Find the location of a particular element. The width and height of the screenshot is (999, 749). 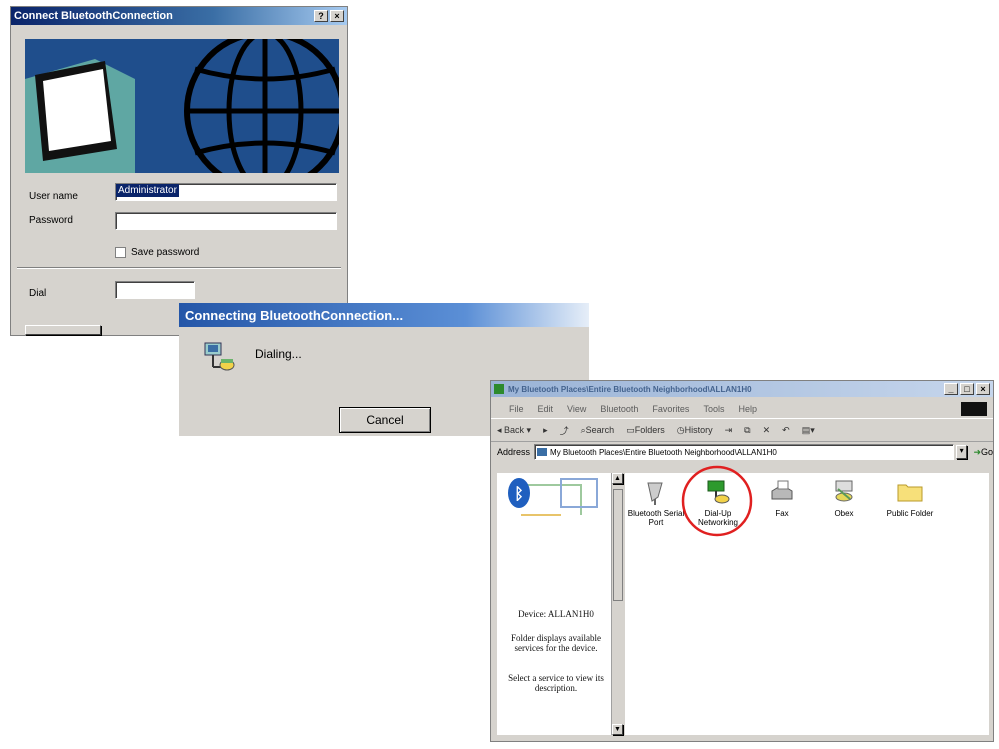

cancel-button: Cancel is located at coordinates (385, 420).